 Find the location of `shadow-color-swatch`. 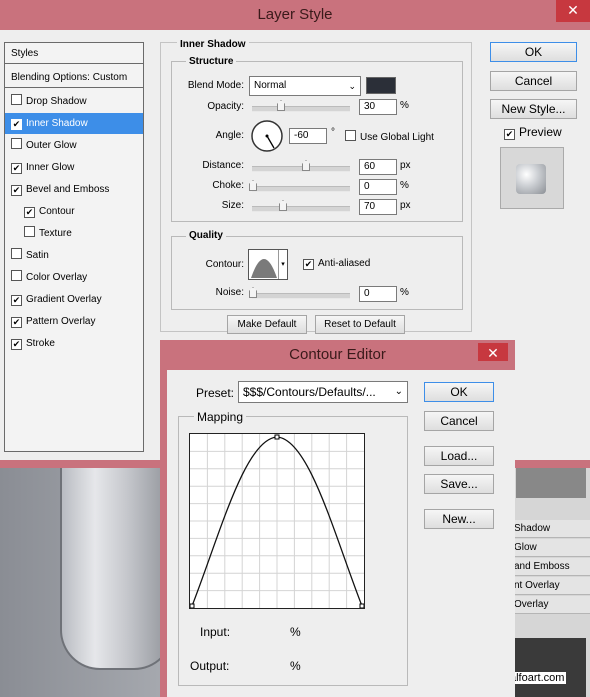

shadow-color-swatch is located at coordinates (381, 85).